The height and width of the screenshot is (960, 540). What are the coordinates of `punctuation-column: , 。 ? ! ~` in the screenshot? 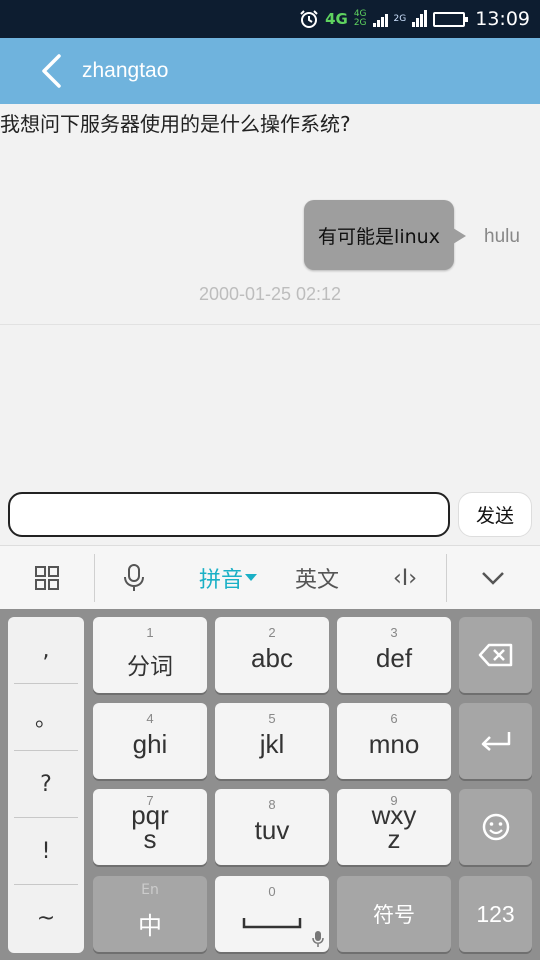 It's located at (46, 785).